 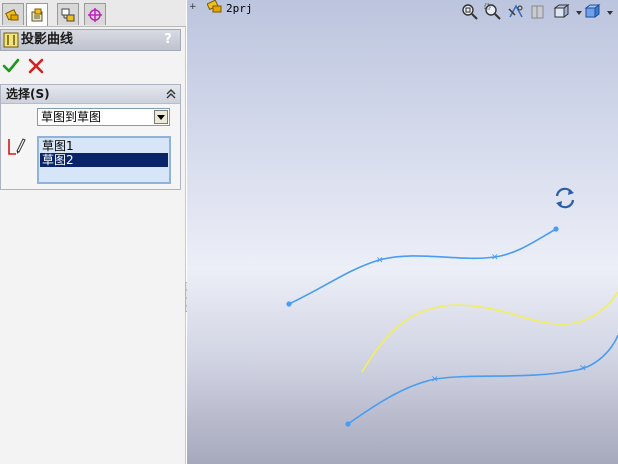 I want to click on property-manager-title: 投影曲线, so click(x=47, y=39).